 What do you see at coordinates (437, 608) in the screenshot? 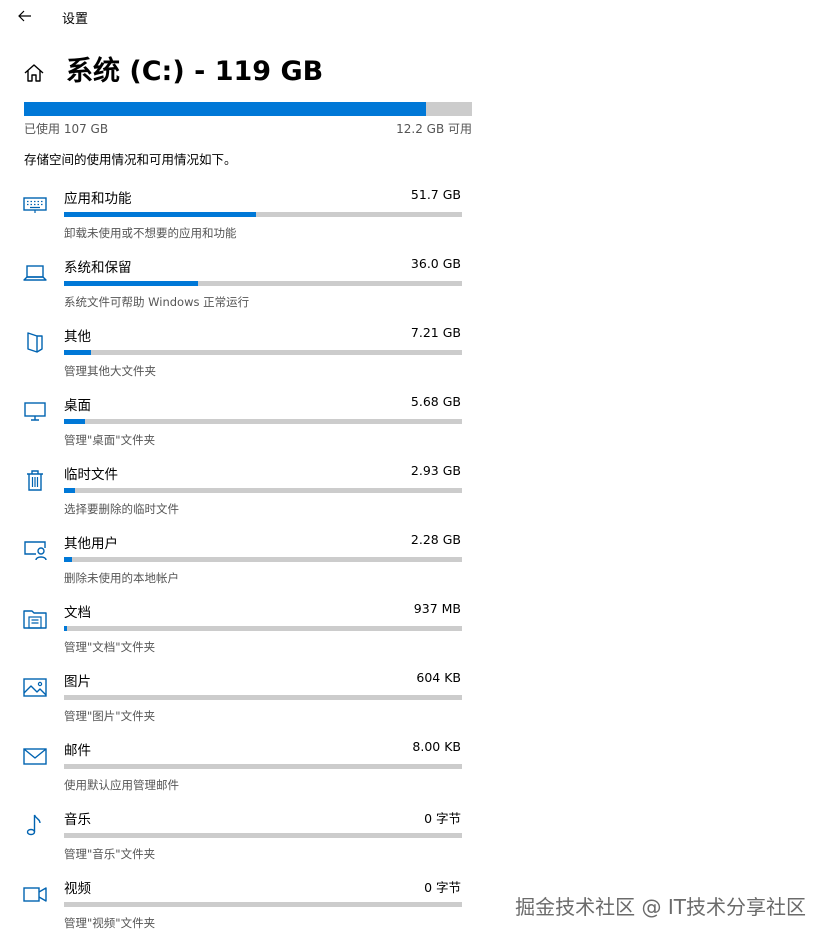
I see `category-size: 937 MB` at bounding box center [437, 608].